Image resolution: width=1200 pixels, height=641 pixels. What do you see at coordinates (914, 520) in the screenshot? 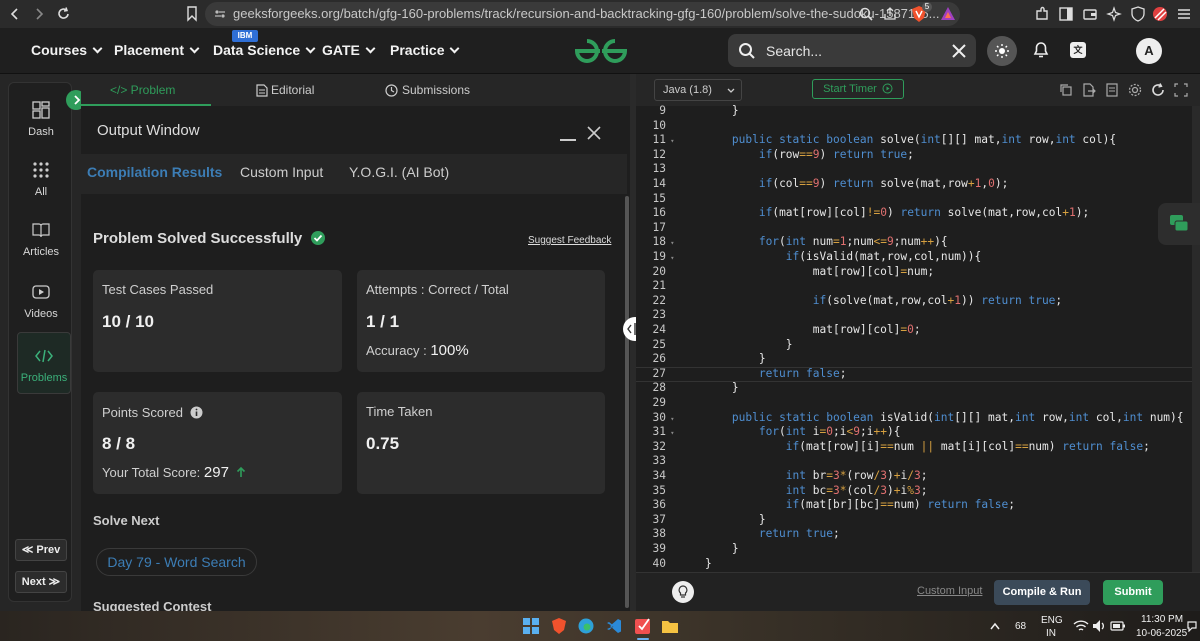
I see `code-line: 37 }` at bounding box center [914, 520].